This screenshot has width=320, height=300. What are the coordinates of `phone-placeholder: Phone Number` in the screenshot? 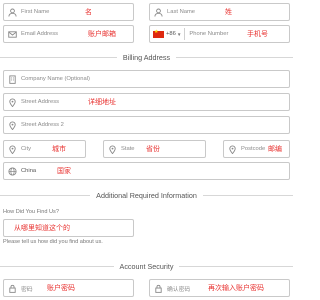 It's located at (209, 34).